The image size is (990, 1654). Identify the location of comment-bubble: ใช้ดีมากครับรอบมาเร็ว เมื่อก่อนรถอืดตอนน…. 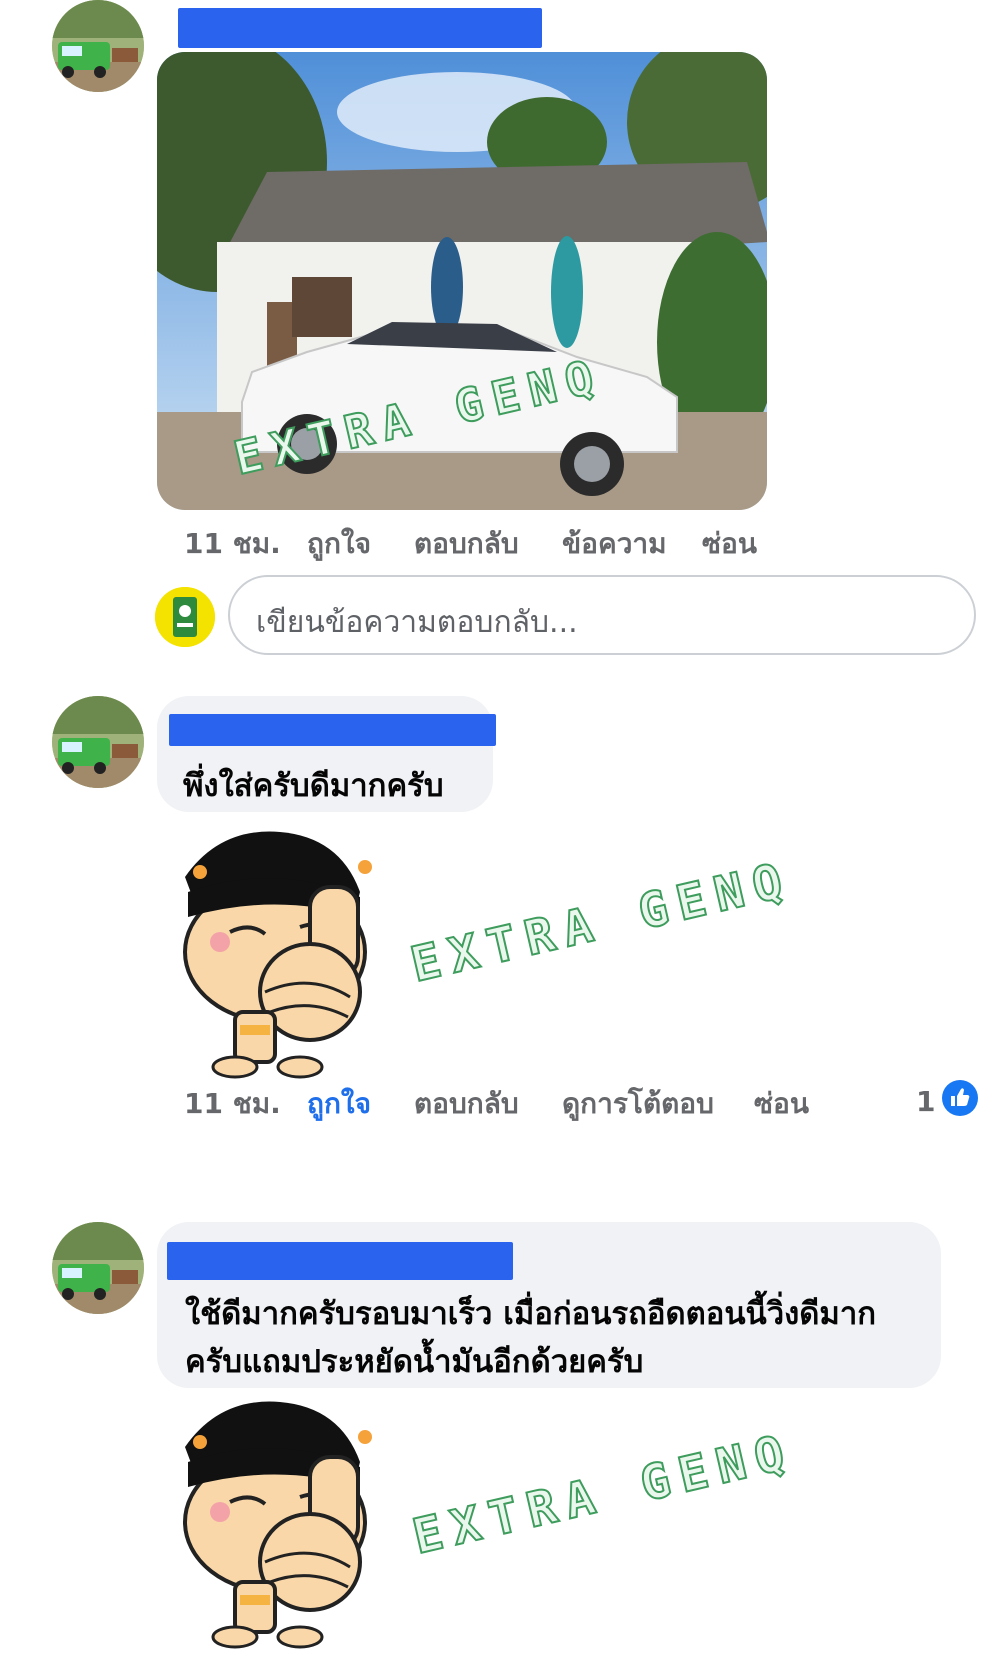
(549, 1305).